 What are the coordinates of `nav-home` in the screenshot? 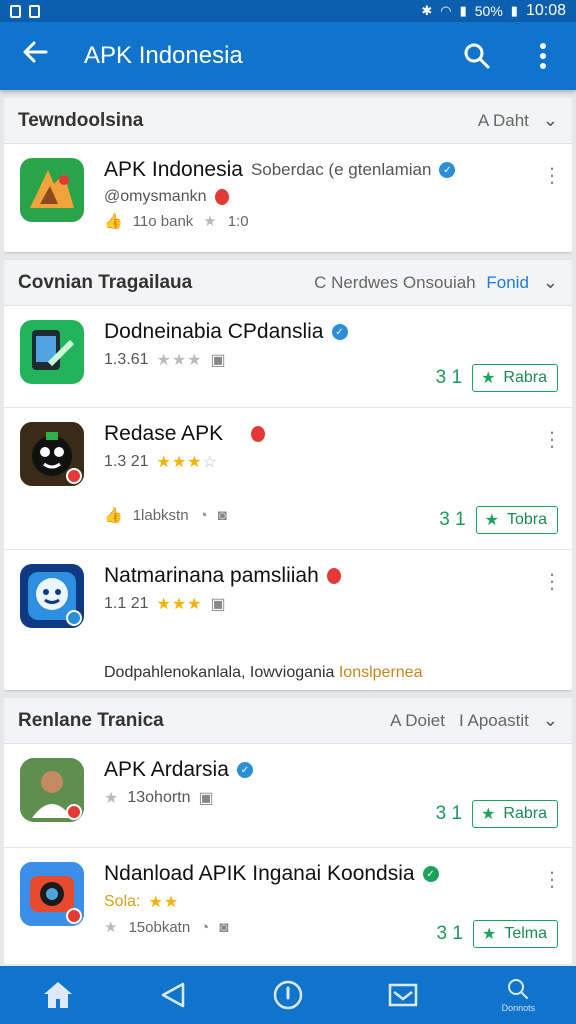 It's located at (58, 995).